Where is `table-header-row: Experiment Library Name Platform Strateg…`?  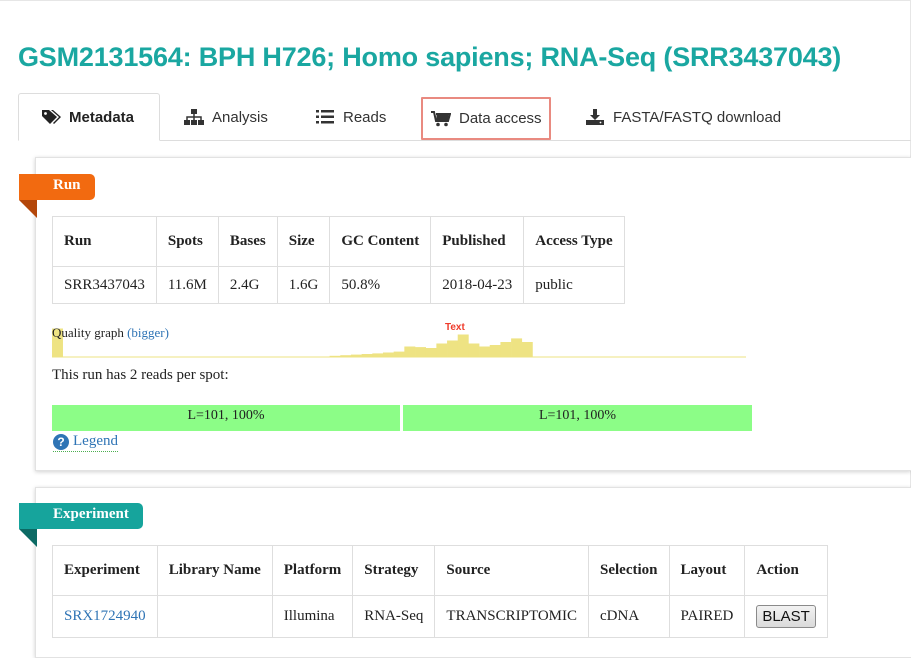
table-header-row: Experiment Library Name Platform Strateg… is located at coordinates (440, 570).